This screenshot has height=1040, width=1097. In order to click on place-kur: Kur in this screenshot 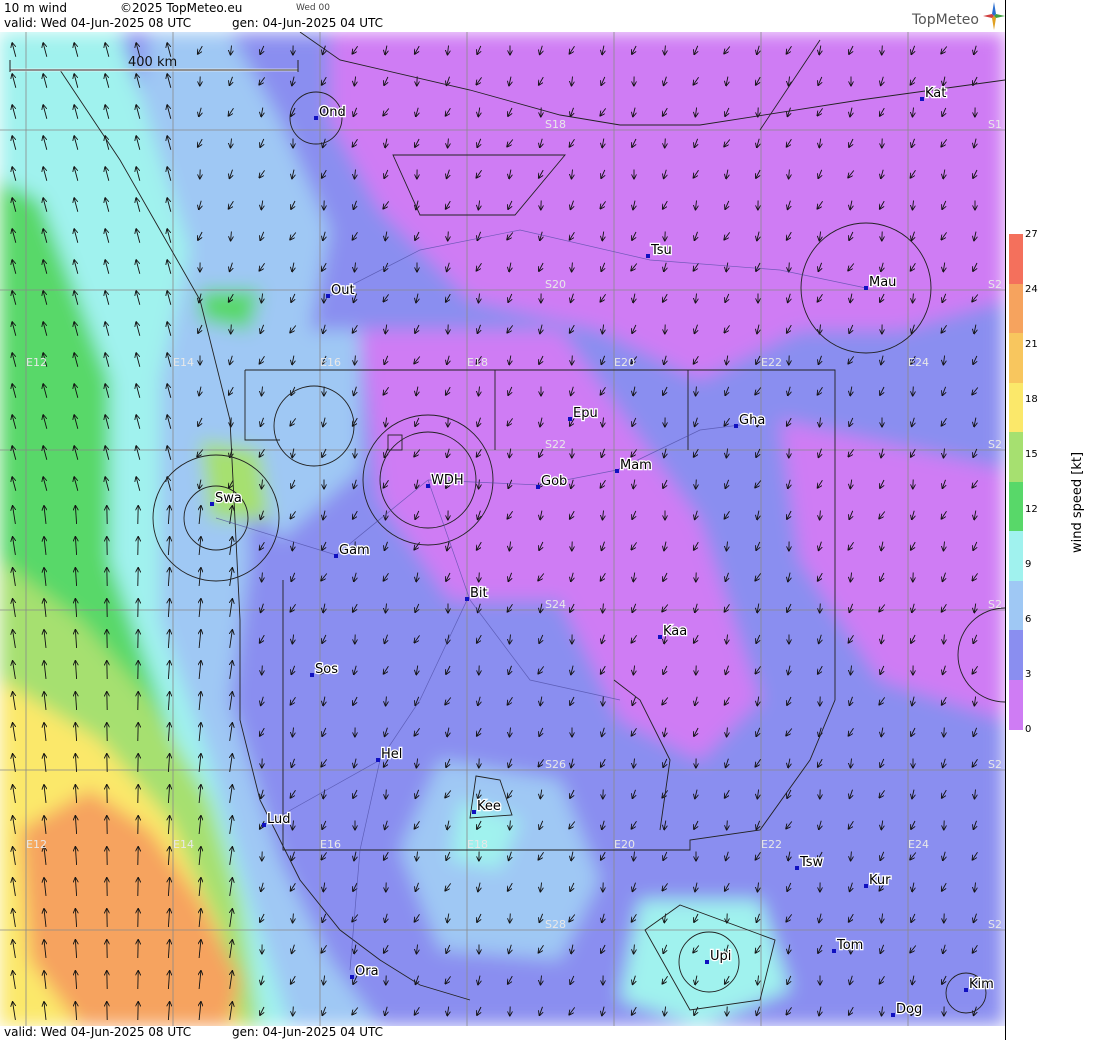, I will do `click(878, 880)`.